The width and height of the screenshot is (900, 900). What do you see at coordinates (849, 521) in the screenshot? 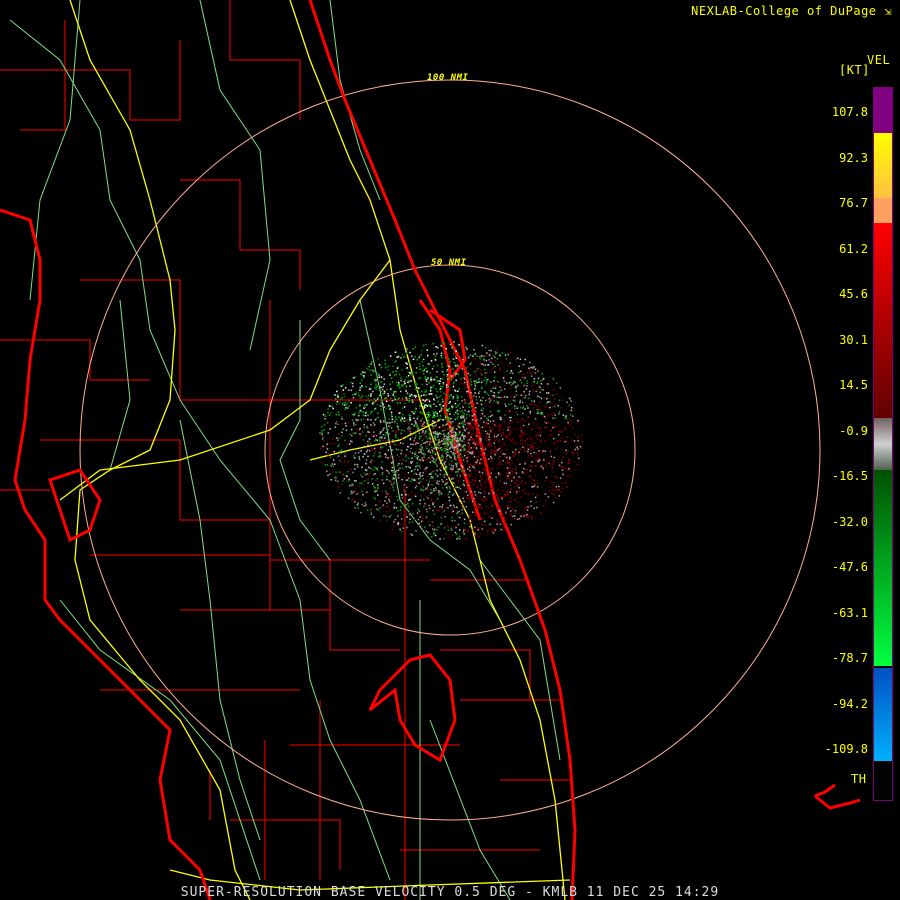
I see `legend-tick: -32.0` at bounding box center [849, 521].